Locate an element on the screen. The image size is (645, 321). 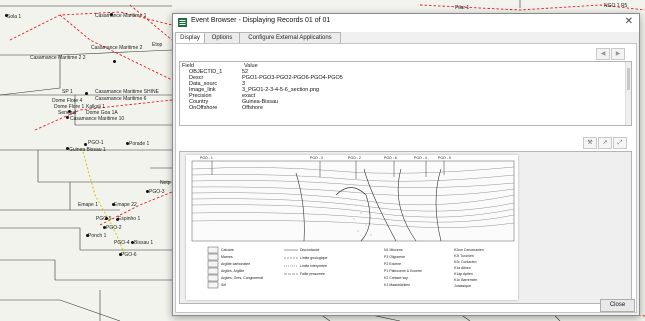
legend-stratigraphy: P3 Oligocene is located at coordinates (395, 257).